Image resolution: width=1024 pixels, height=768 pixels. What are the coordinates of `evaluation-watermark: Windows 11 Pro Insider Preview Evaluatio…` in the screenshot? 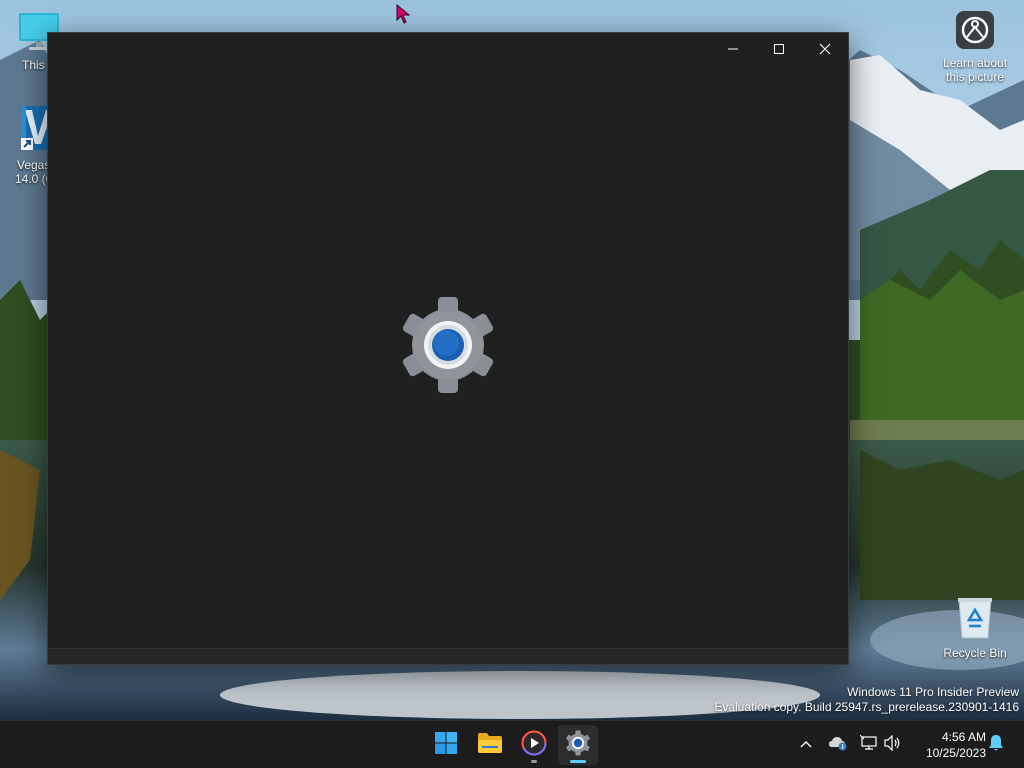 It's located at (866, 700).